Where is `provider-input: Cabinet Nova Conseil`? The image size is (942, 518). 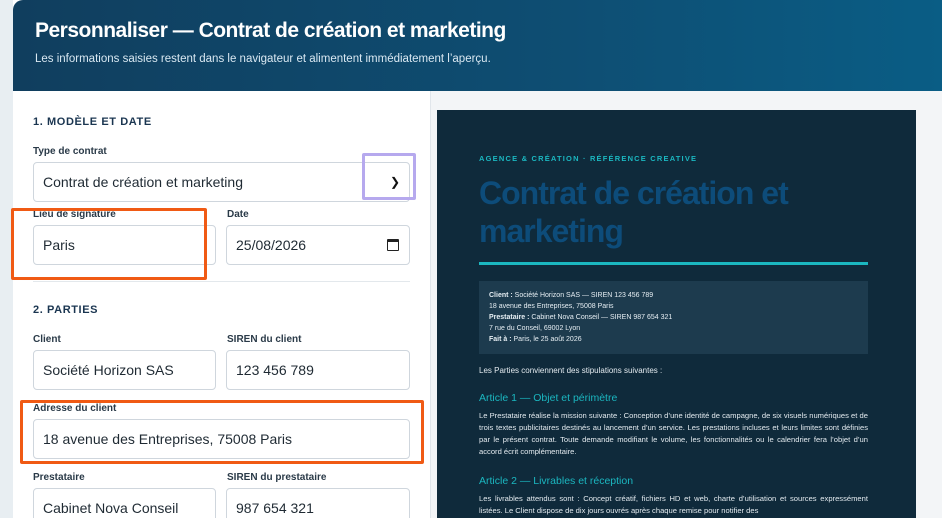
provider-input: Cabinet Nova Conseil is located at coordinates (124, 503).